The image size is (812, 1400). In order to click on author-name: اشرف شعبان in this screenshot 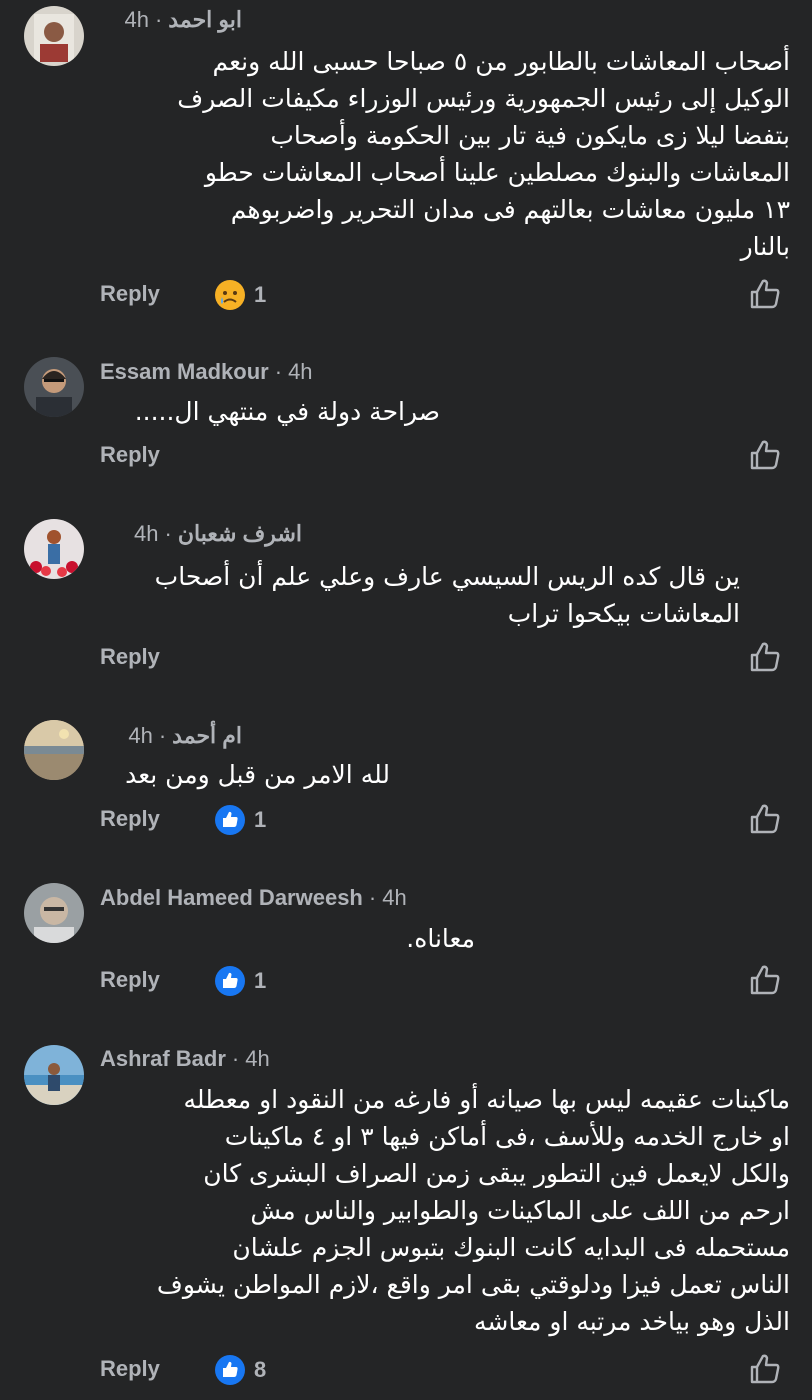, I will do `click(240, 534)`.